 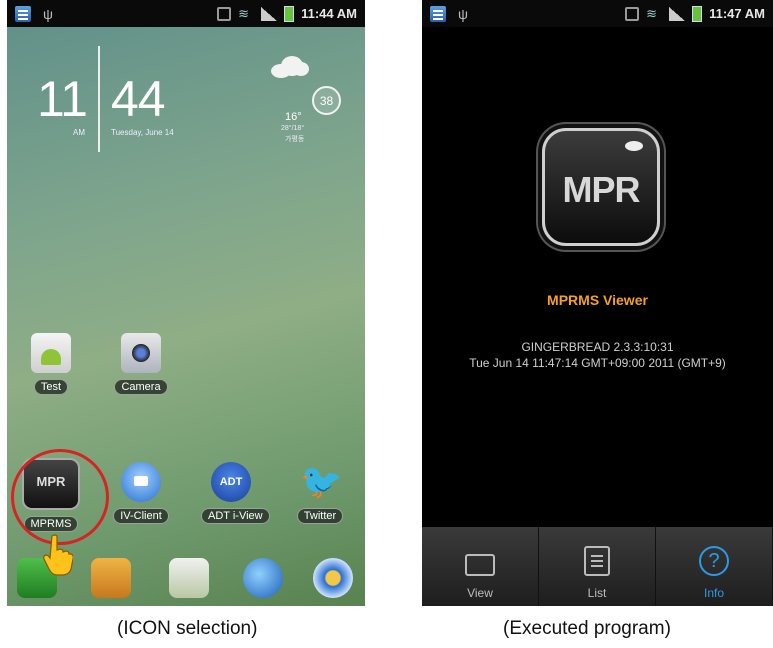 What do you see at coordinates (231, 482) in the screenshot?
I see `adt-app-icon: ADT` at bounding box center [231, 482].